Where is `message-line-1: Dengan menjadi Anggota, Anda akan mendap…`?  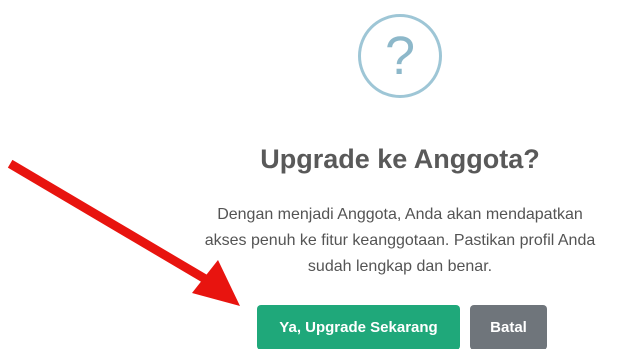
message-line-1: Dengan menjadi Anggota, Anda akan mendap… is located at coordinates (400, 214).